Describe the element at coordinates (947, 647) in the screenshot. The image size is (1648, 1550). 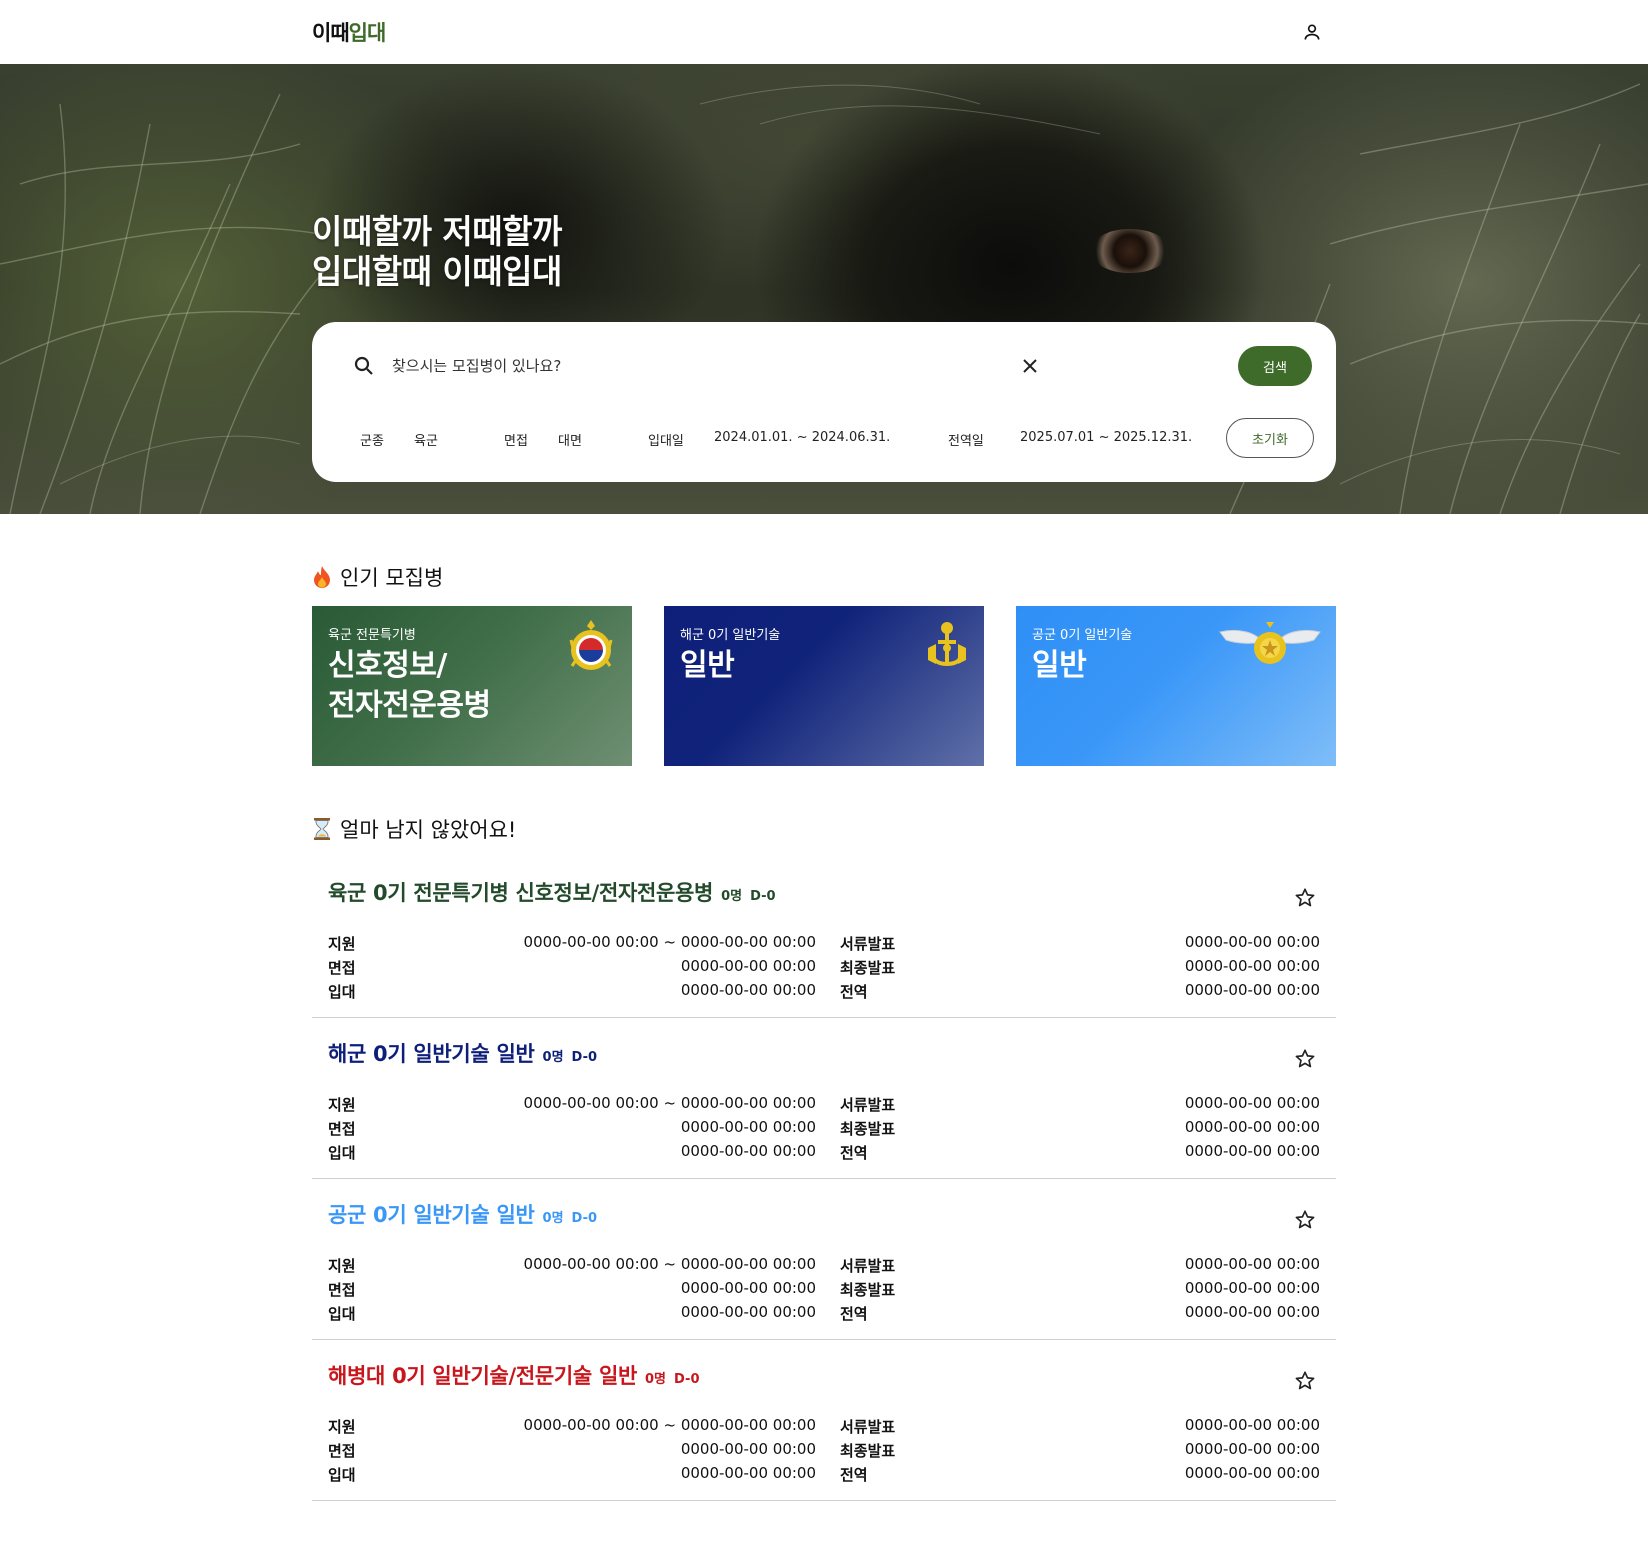
I see `navy-emblem-icon` at that location.